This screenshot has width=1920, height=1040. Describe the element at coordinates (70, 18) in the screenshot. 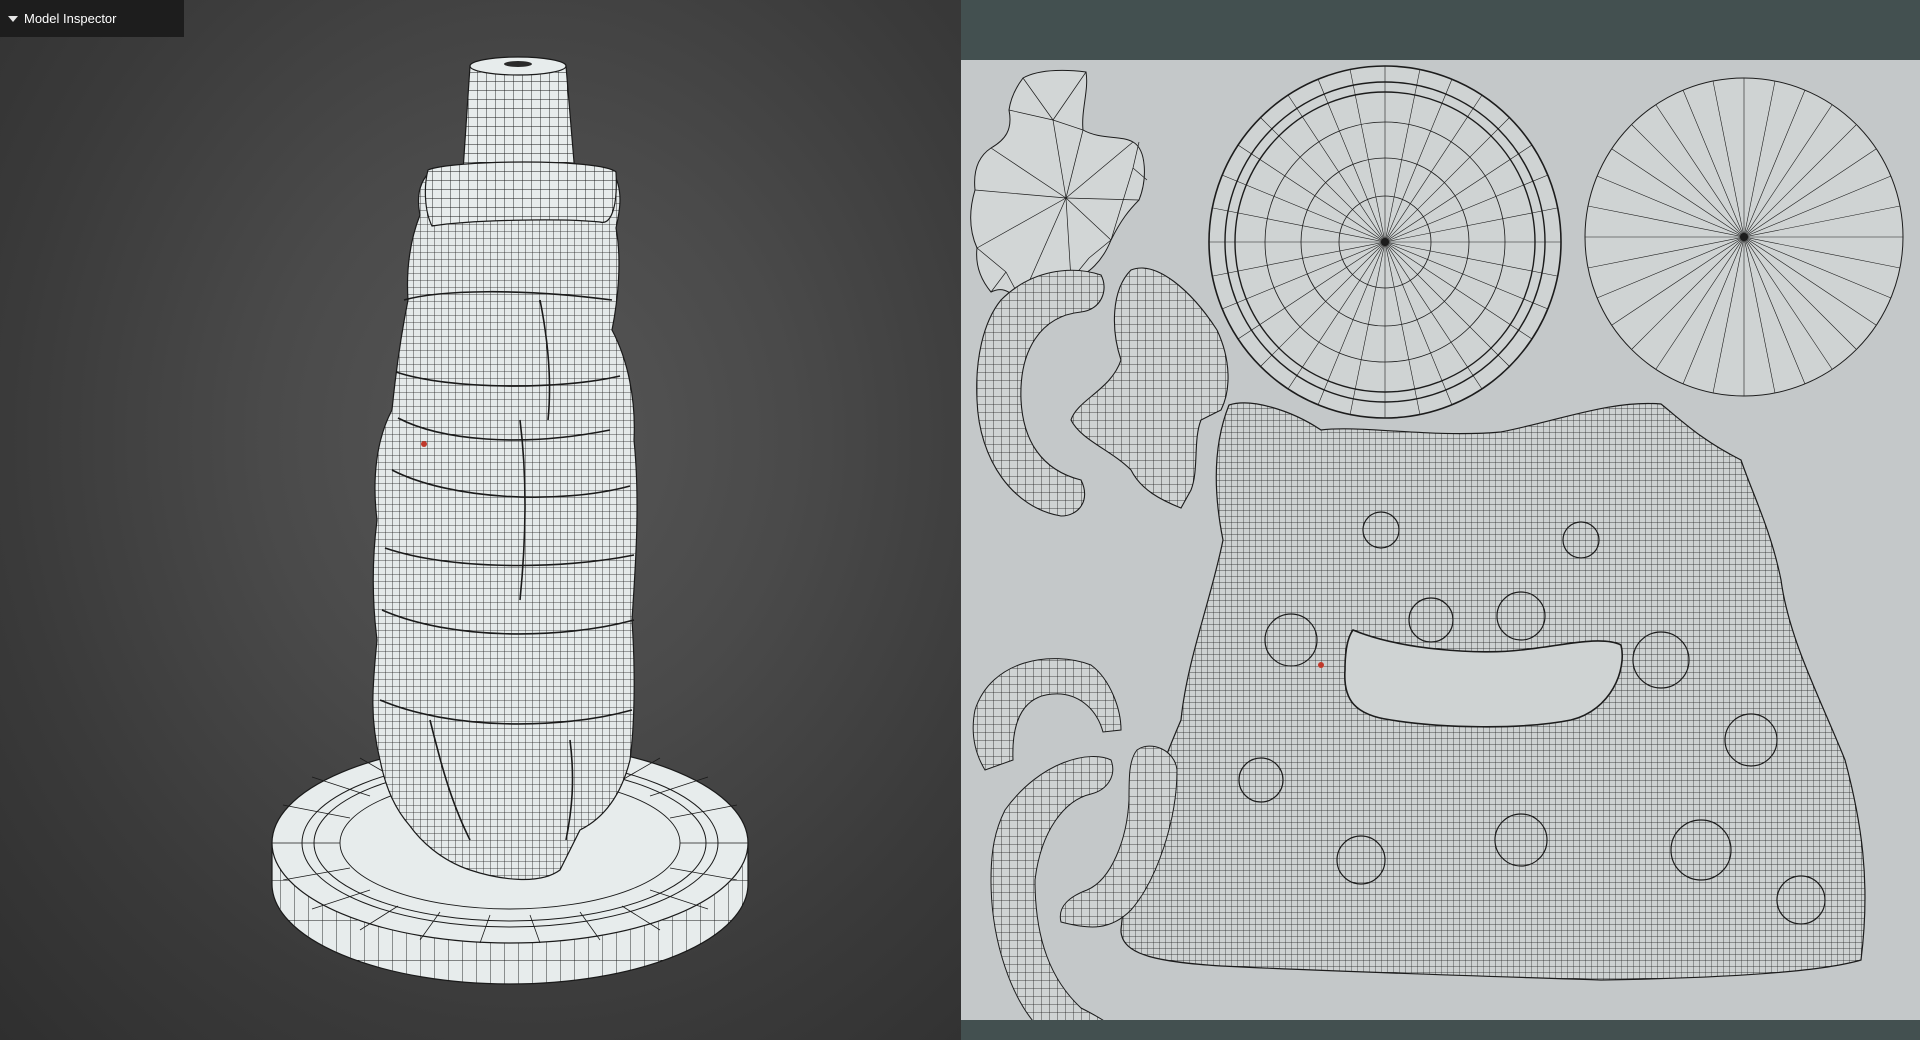

I see `model-inspector-title: Model Inspector` at that location.